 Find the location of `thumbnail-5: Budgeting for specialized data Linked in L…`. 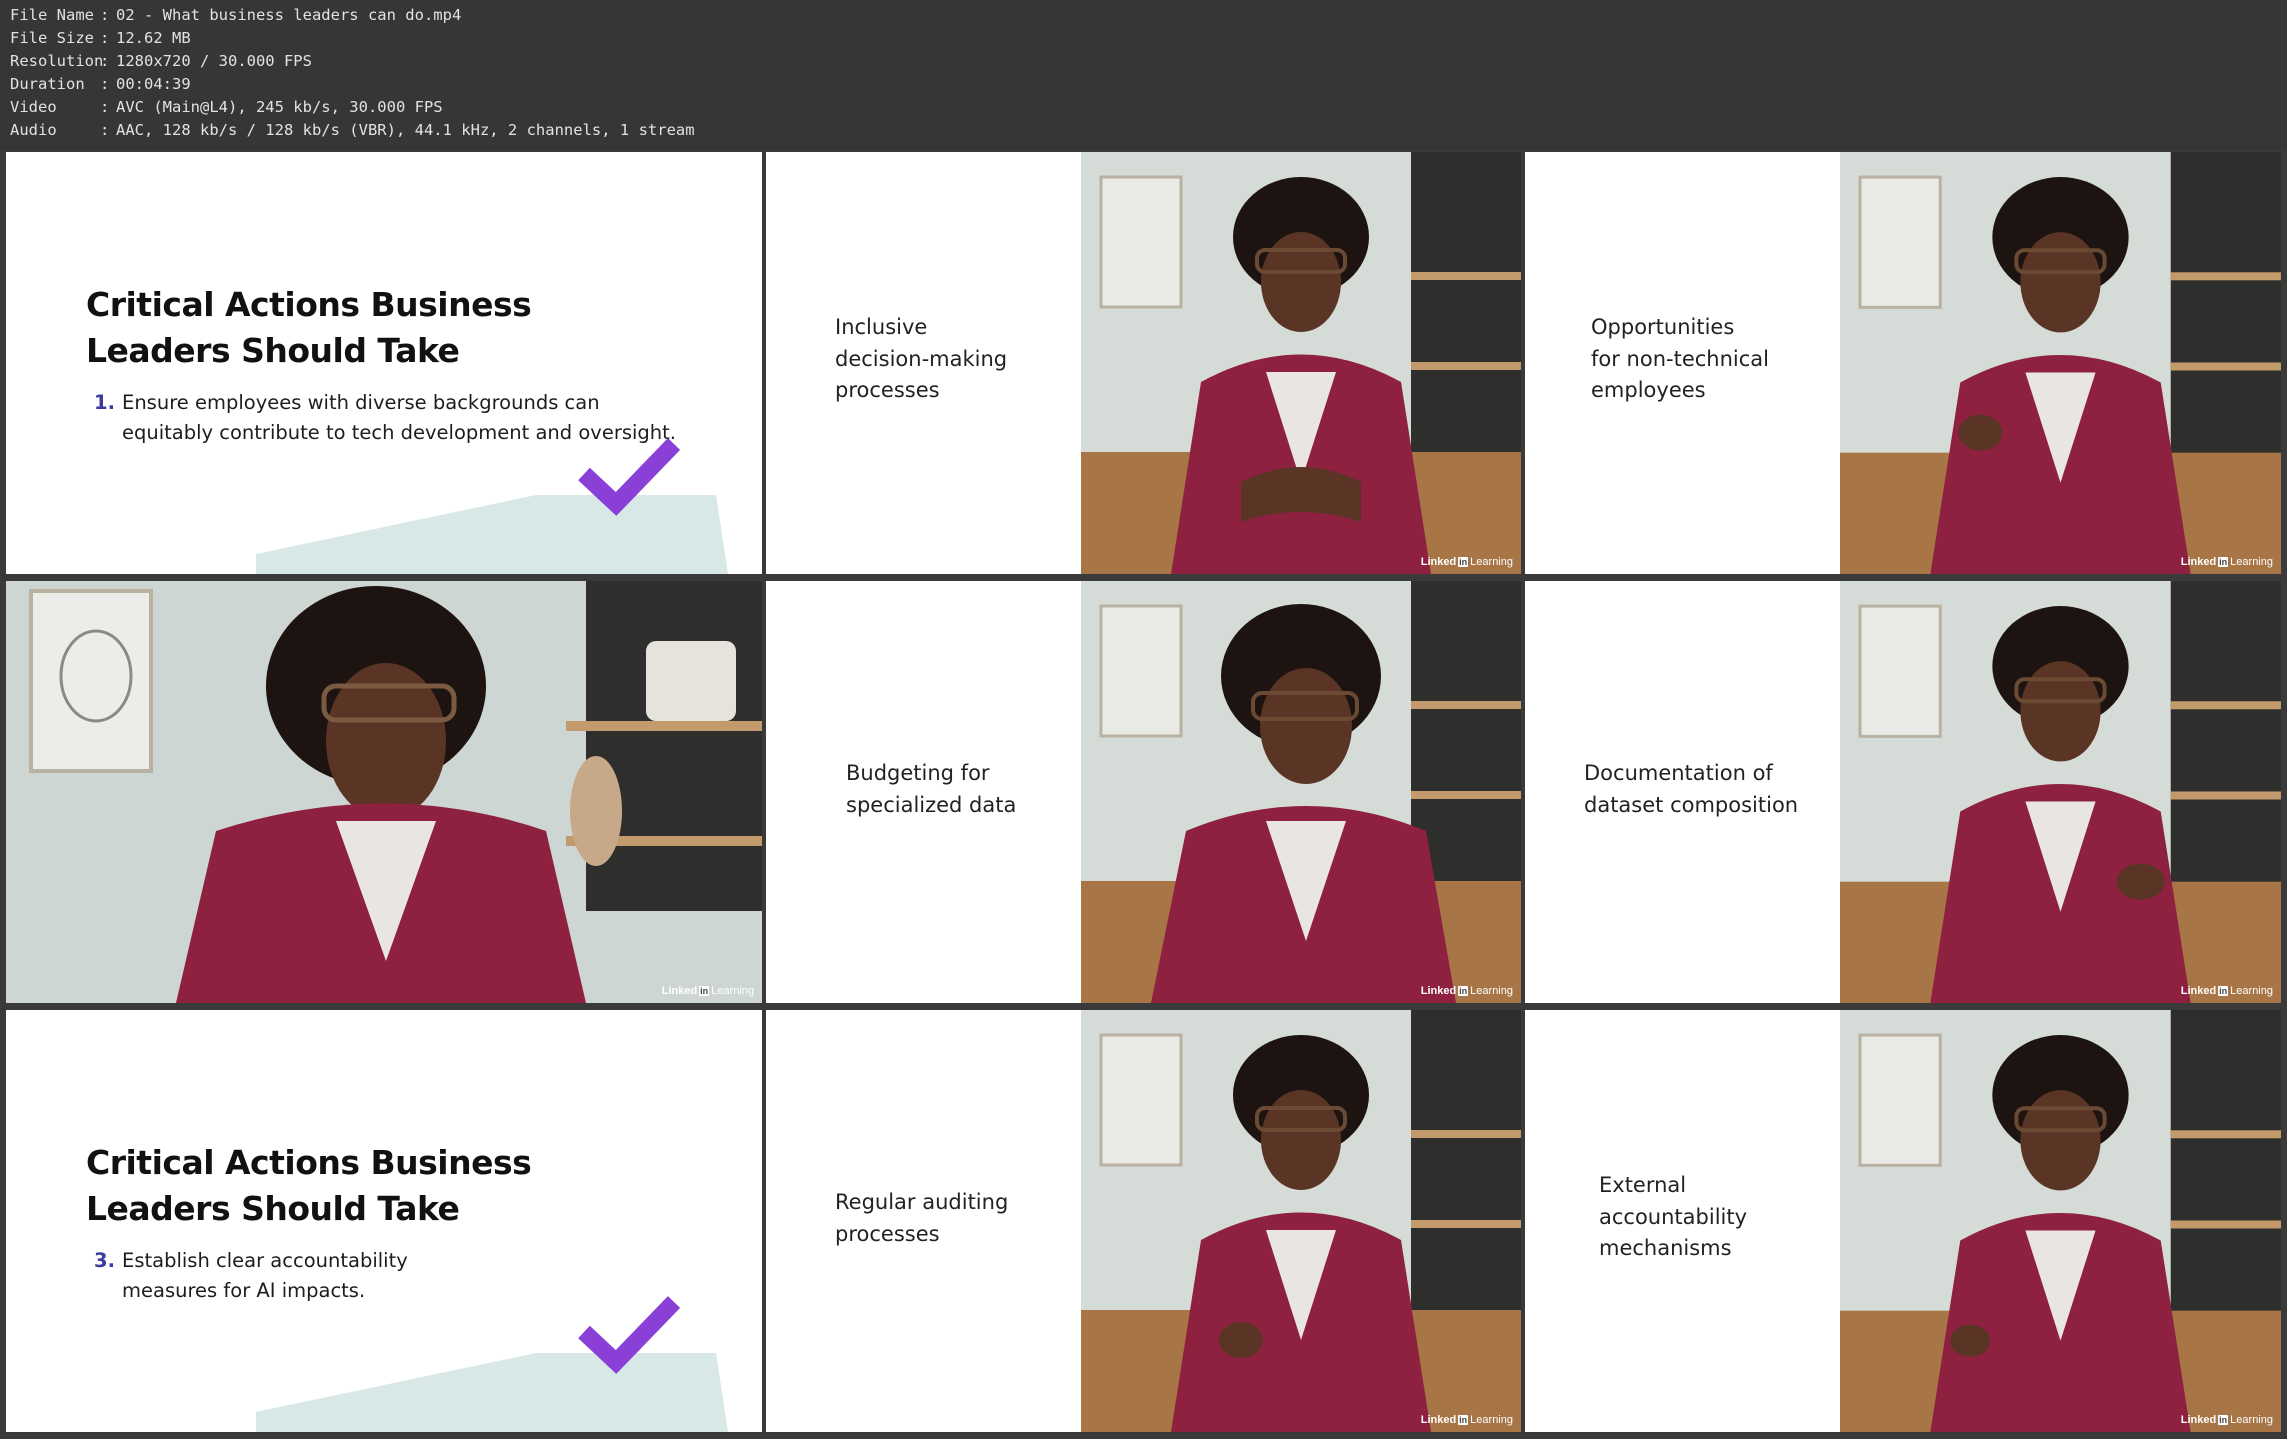

thumbnail-5: Budgeting for specialized data Linked in L… is located at coordinates (1143, 792).